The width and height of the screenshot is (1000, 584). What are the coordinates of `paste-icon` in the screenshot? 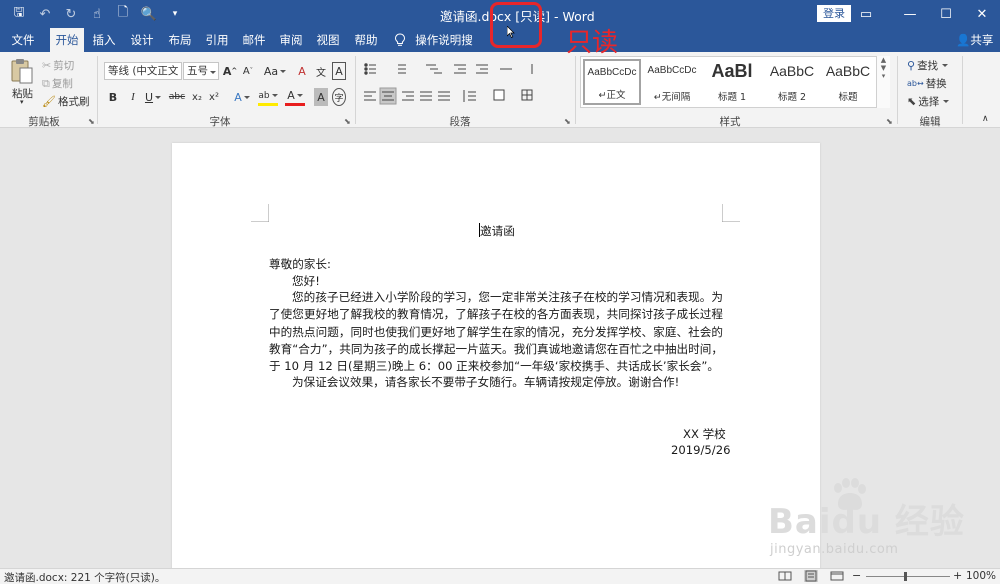 It's located at (22, 72).